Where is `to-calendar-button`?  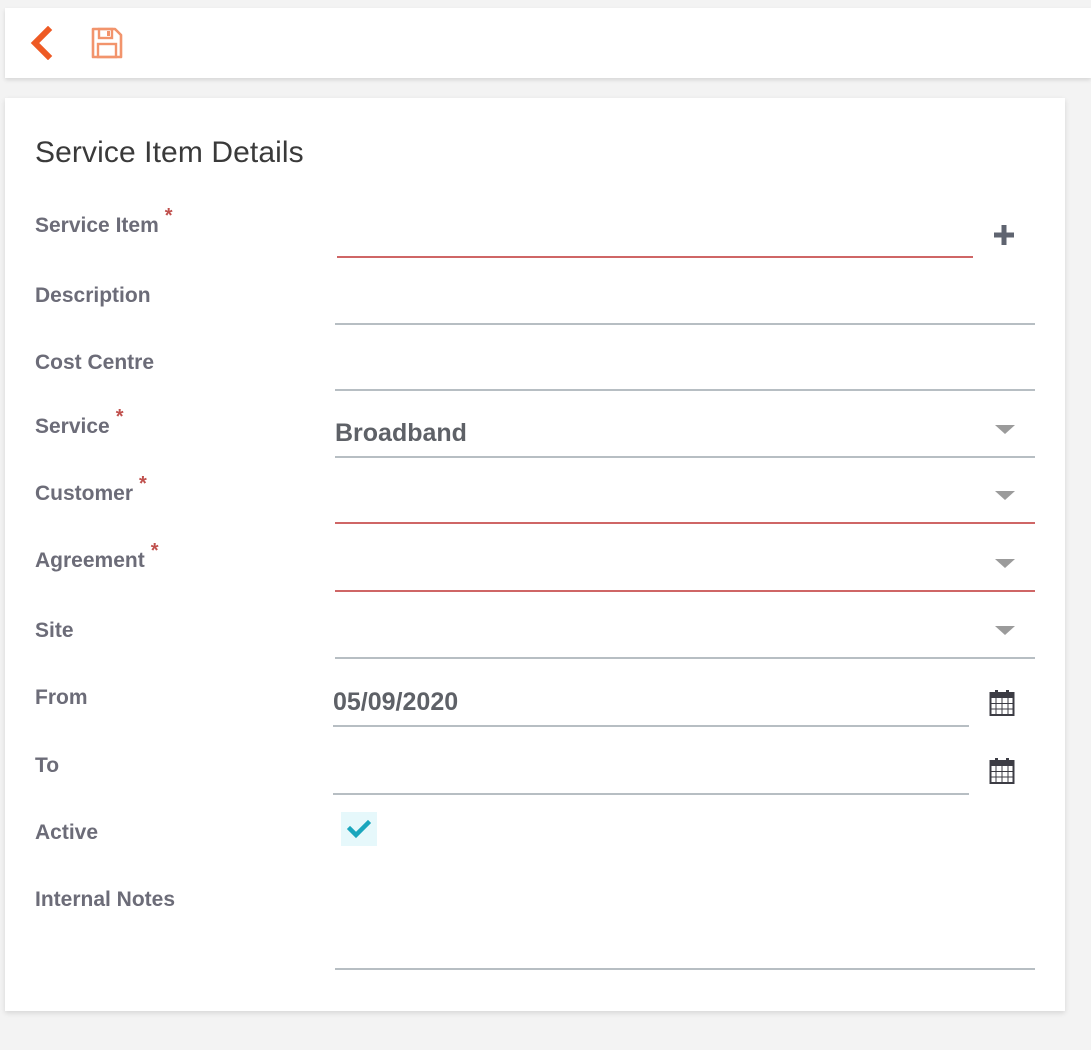
to-calendar-button is located at coordinates (1002, 771).